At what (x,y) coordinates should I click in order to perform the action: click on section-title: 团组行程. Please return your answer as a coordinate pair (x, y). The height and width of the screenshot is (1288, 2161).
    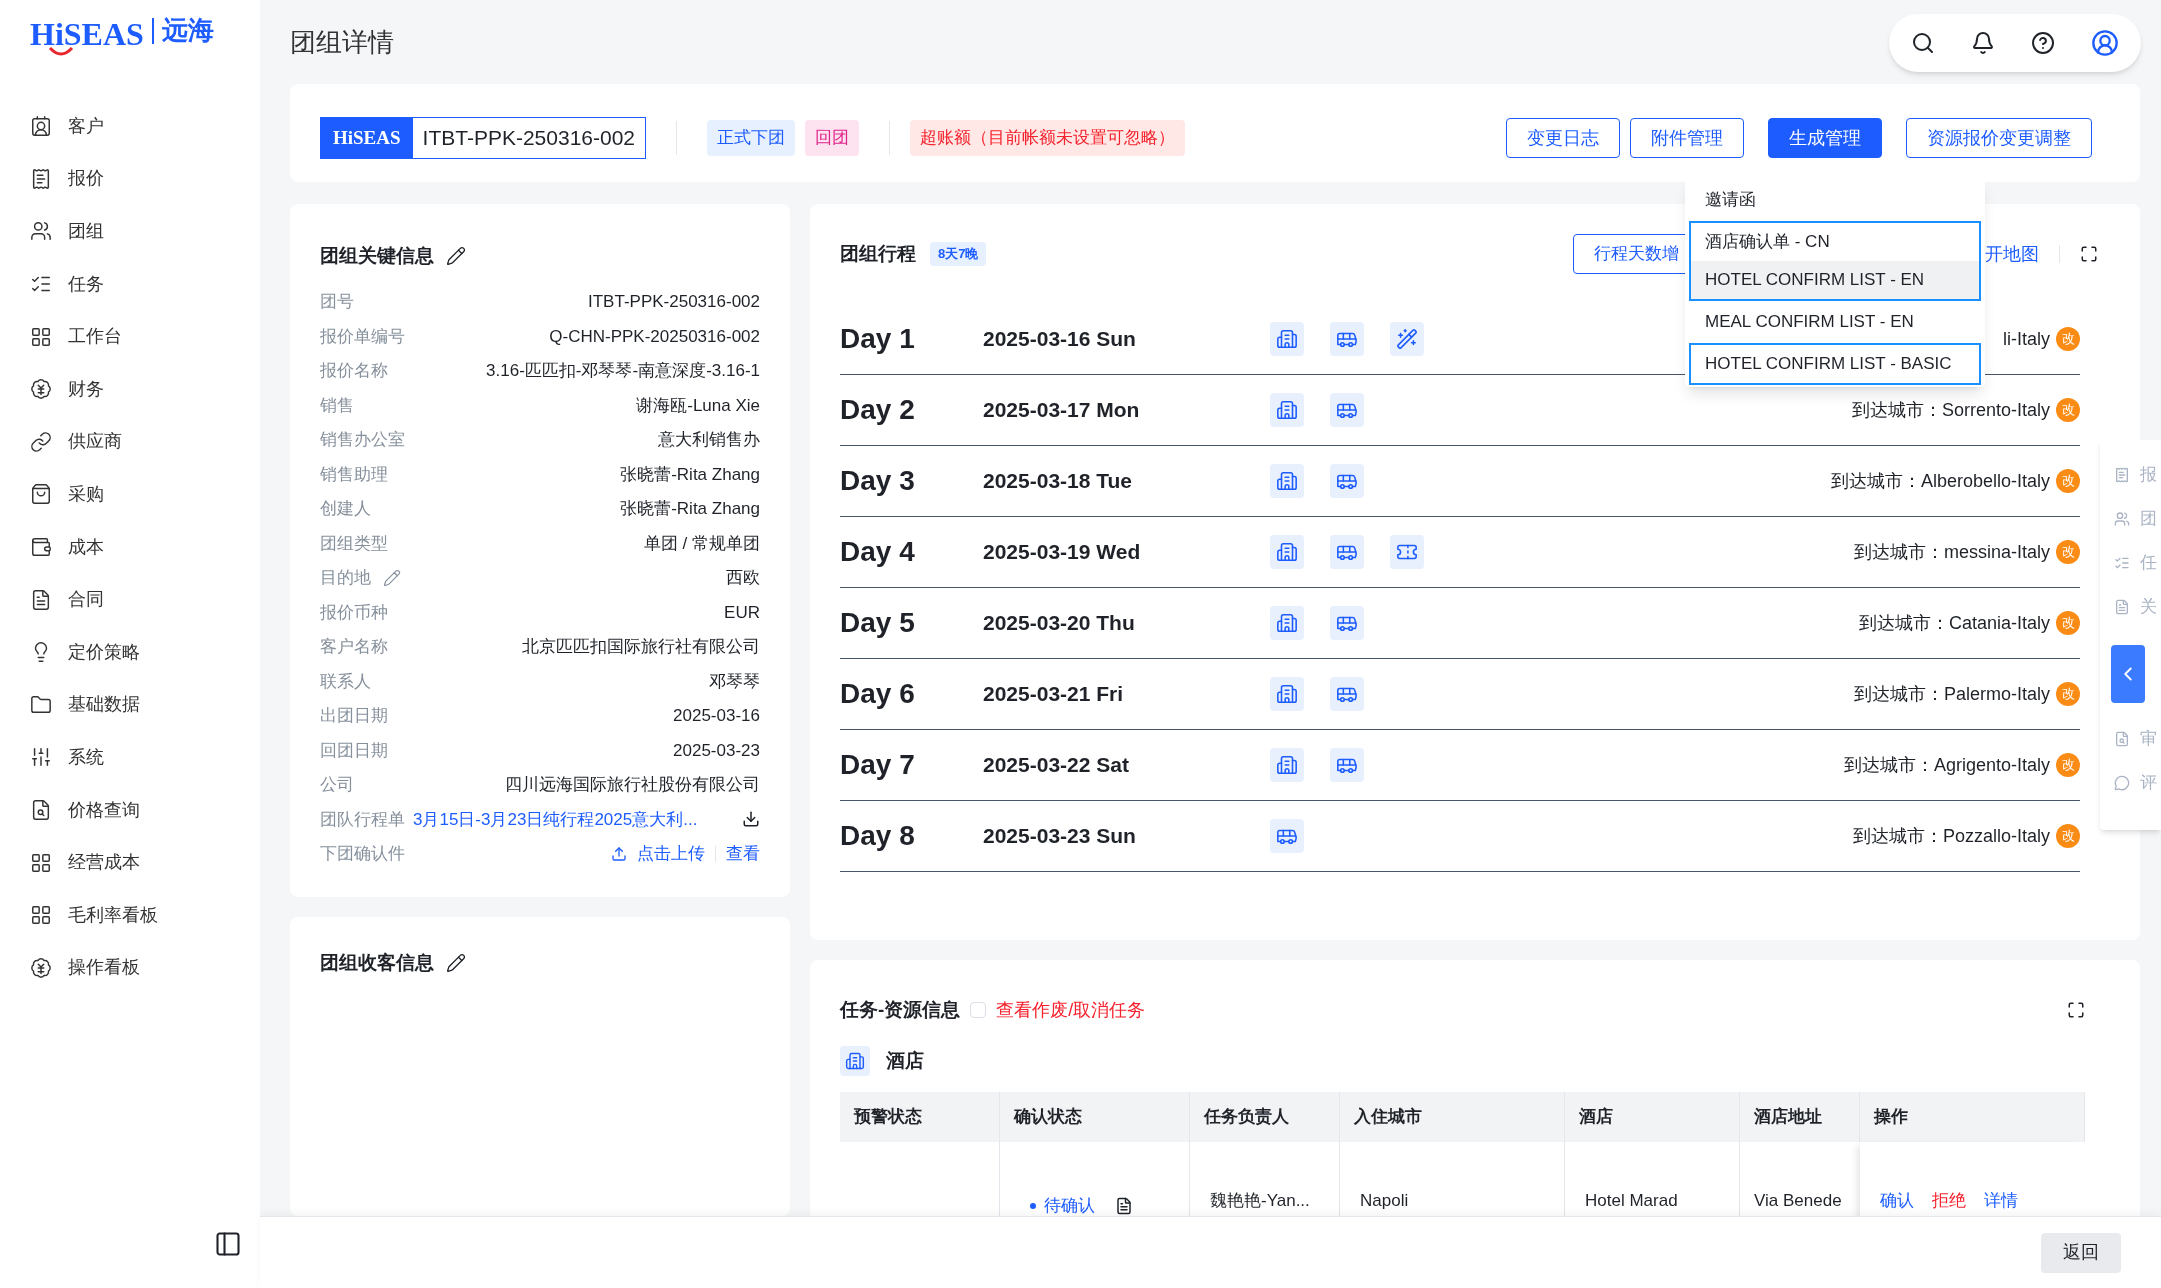
    Looking at the image, I should click on (878, 253).